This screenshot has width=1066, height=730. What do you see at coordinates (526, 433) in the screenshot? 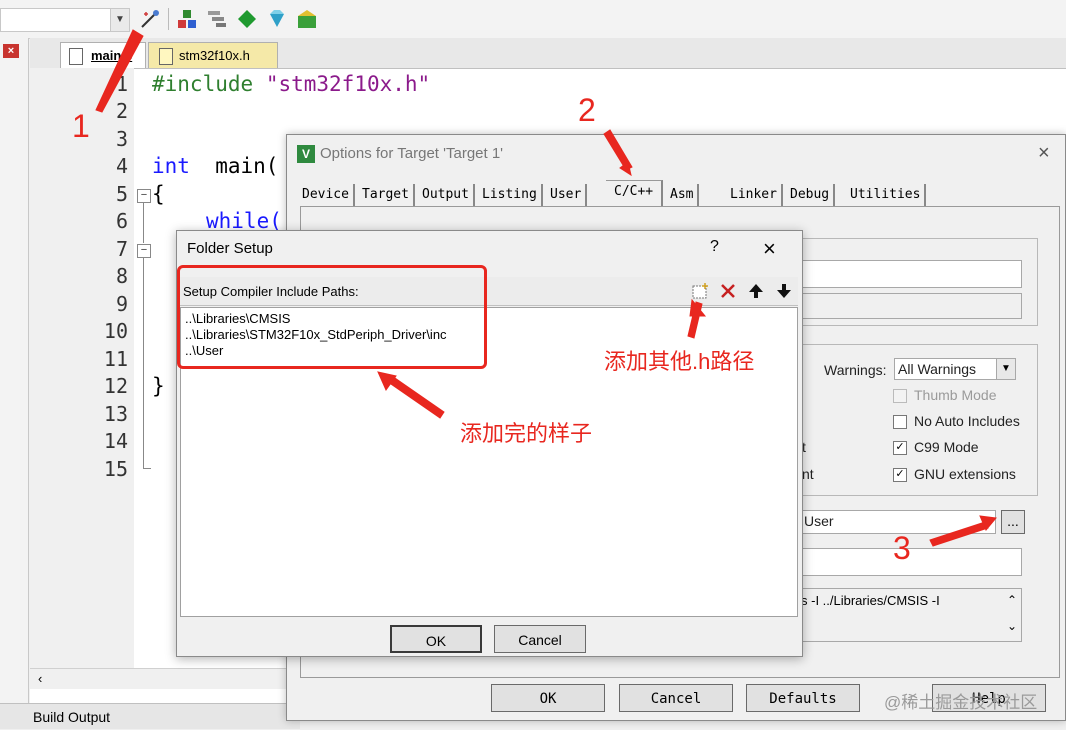
I see `annotation-after-added: 添加完的样子` at bounding box center [526, 433].